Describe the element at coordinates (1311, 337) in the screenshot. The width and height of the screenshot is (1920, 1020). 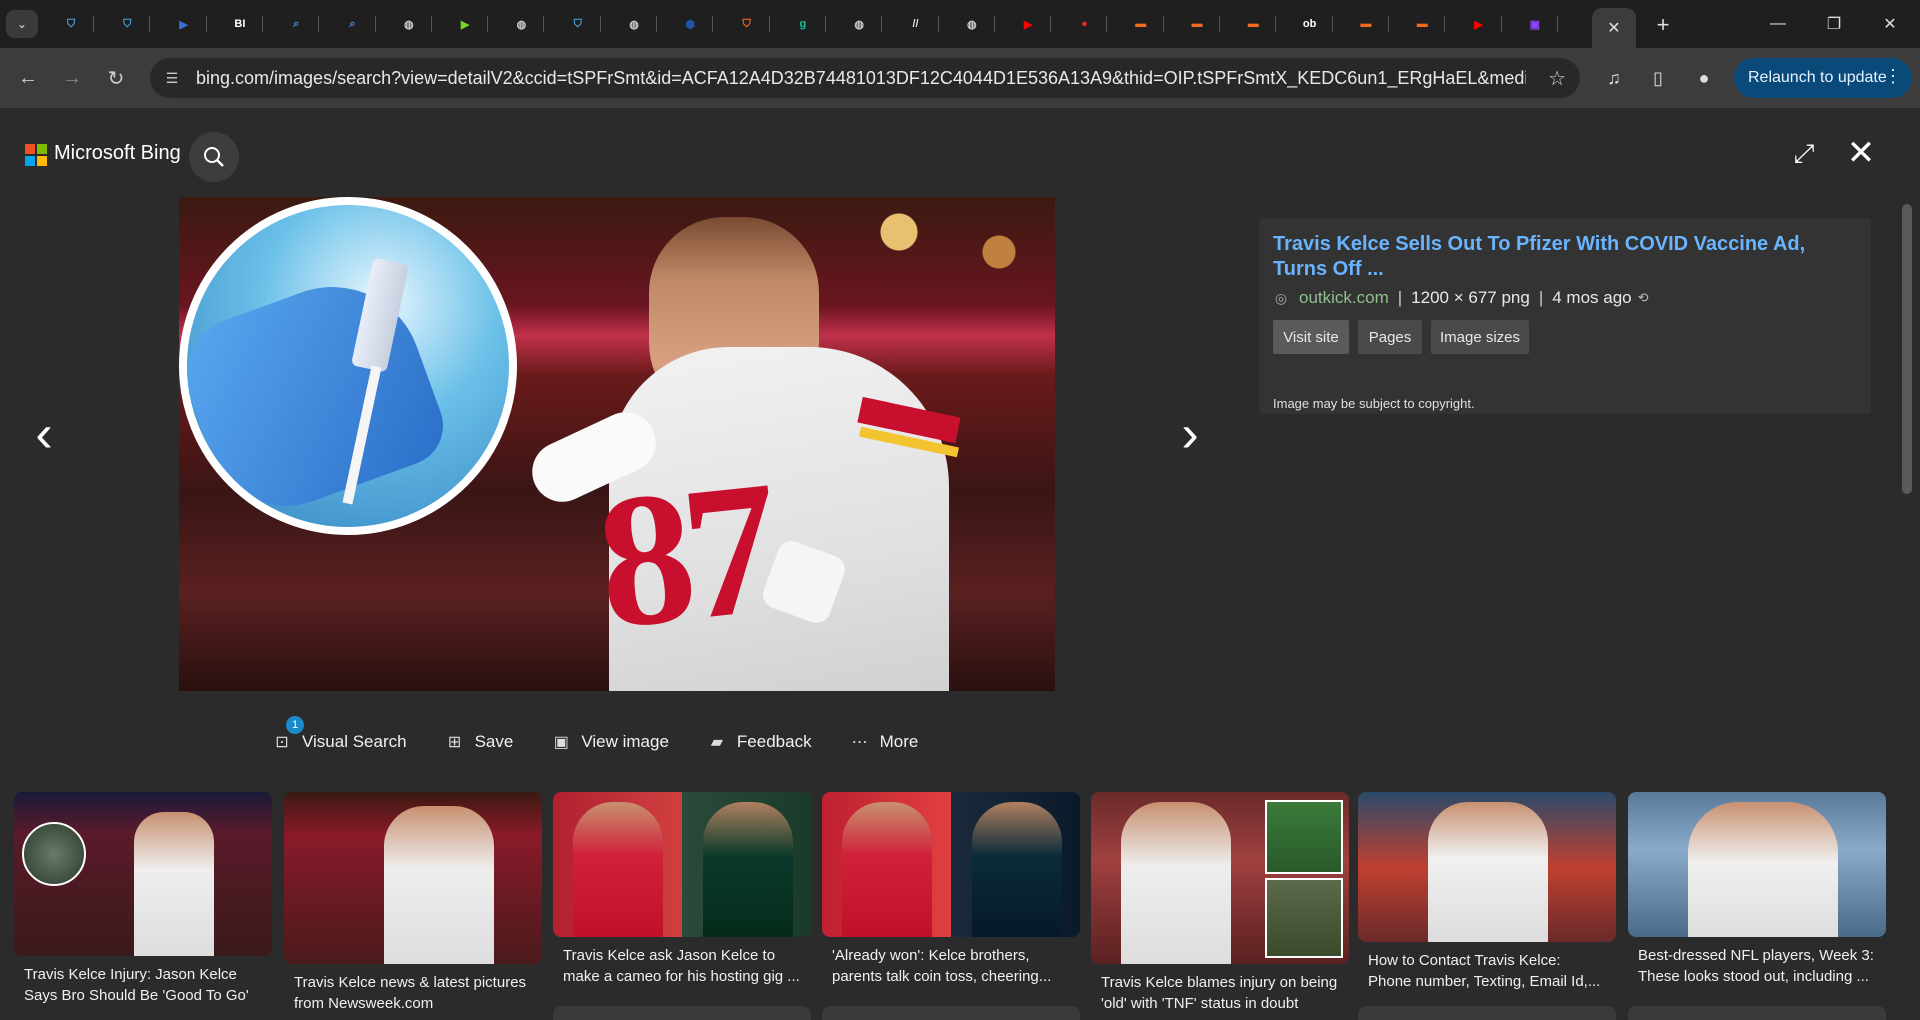
I see `visit-site-button: Visit site` at that location.